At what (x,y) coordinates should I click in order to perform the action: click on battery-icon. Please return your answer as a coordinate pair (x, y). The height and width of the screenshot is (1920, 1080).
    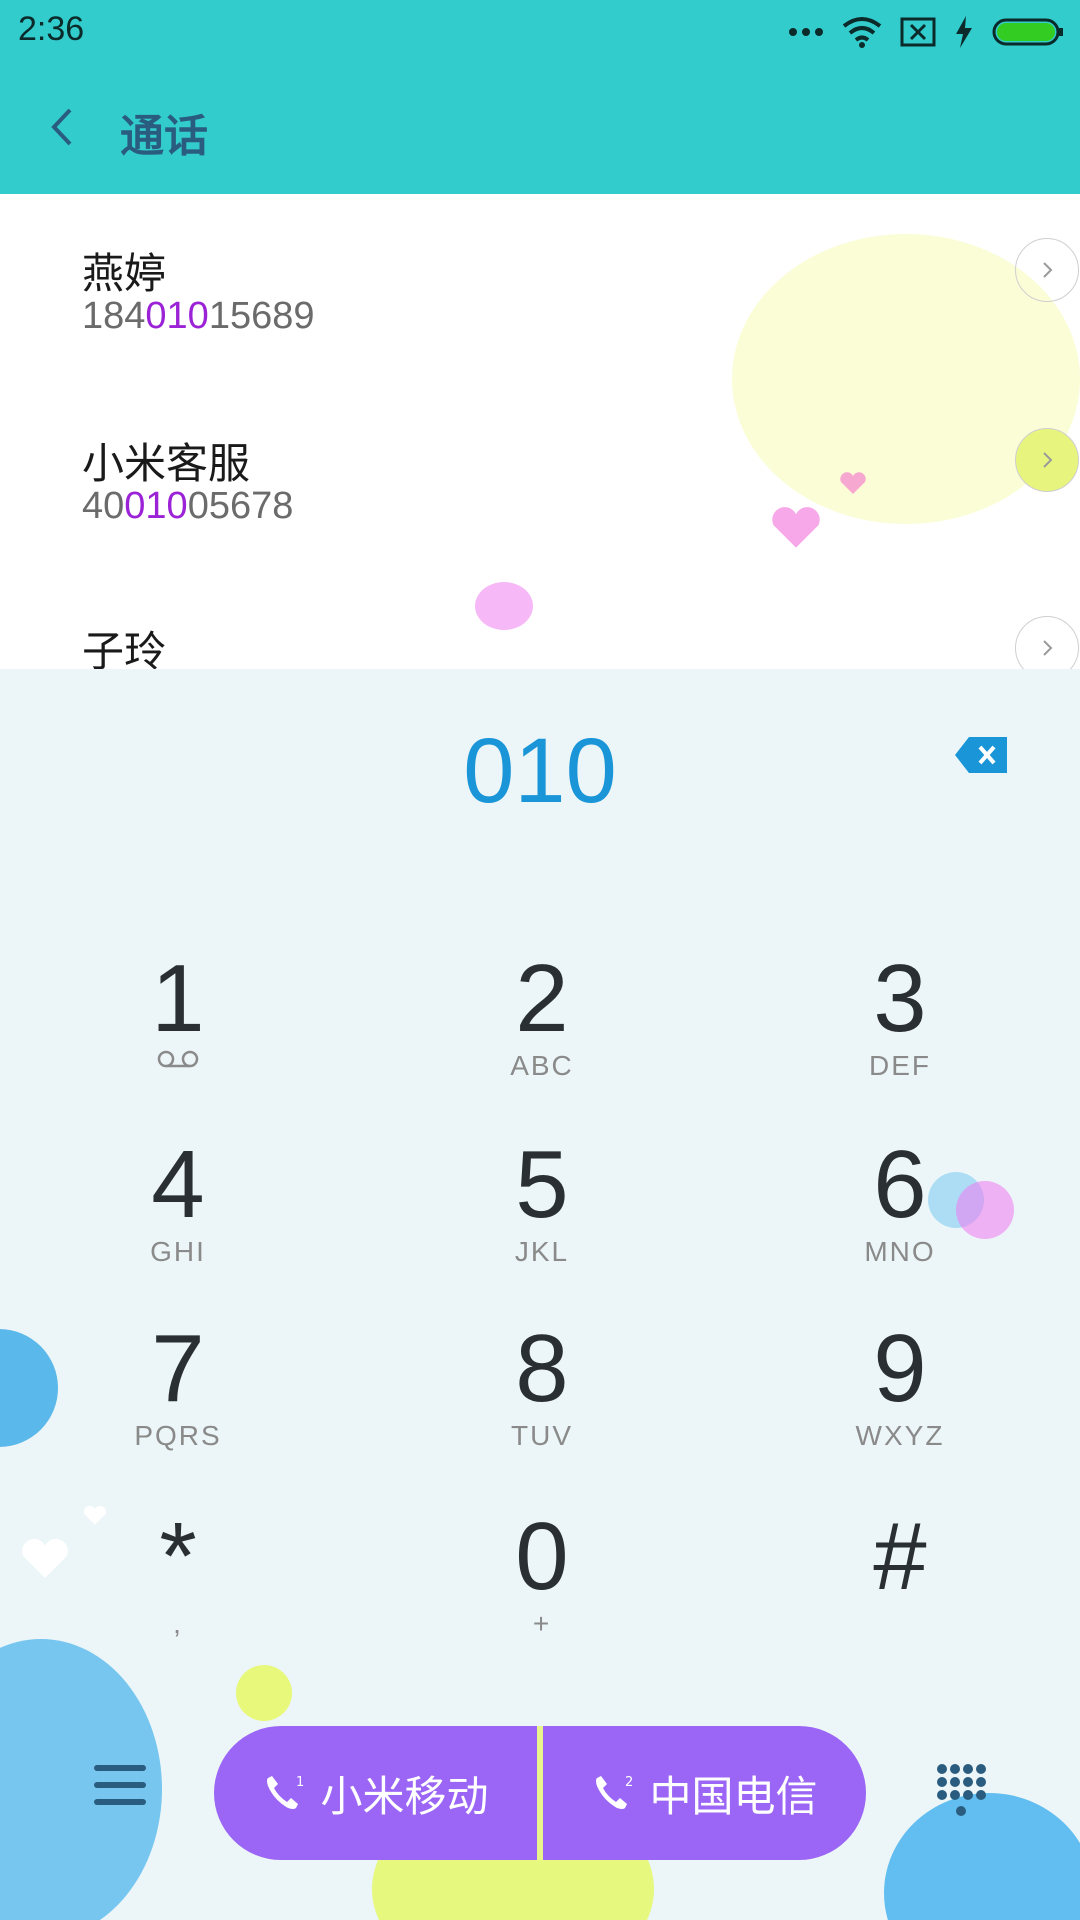
    Looking at the image, I should click on (1027, 32).